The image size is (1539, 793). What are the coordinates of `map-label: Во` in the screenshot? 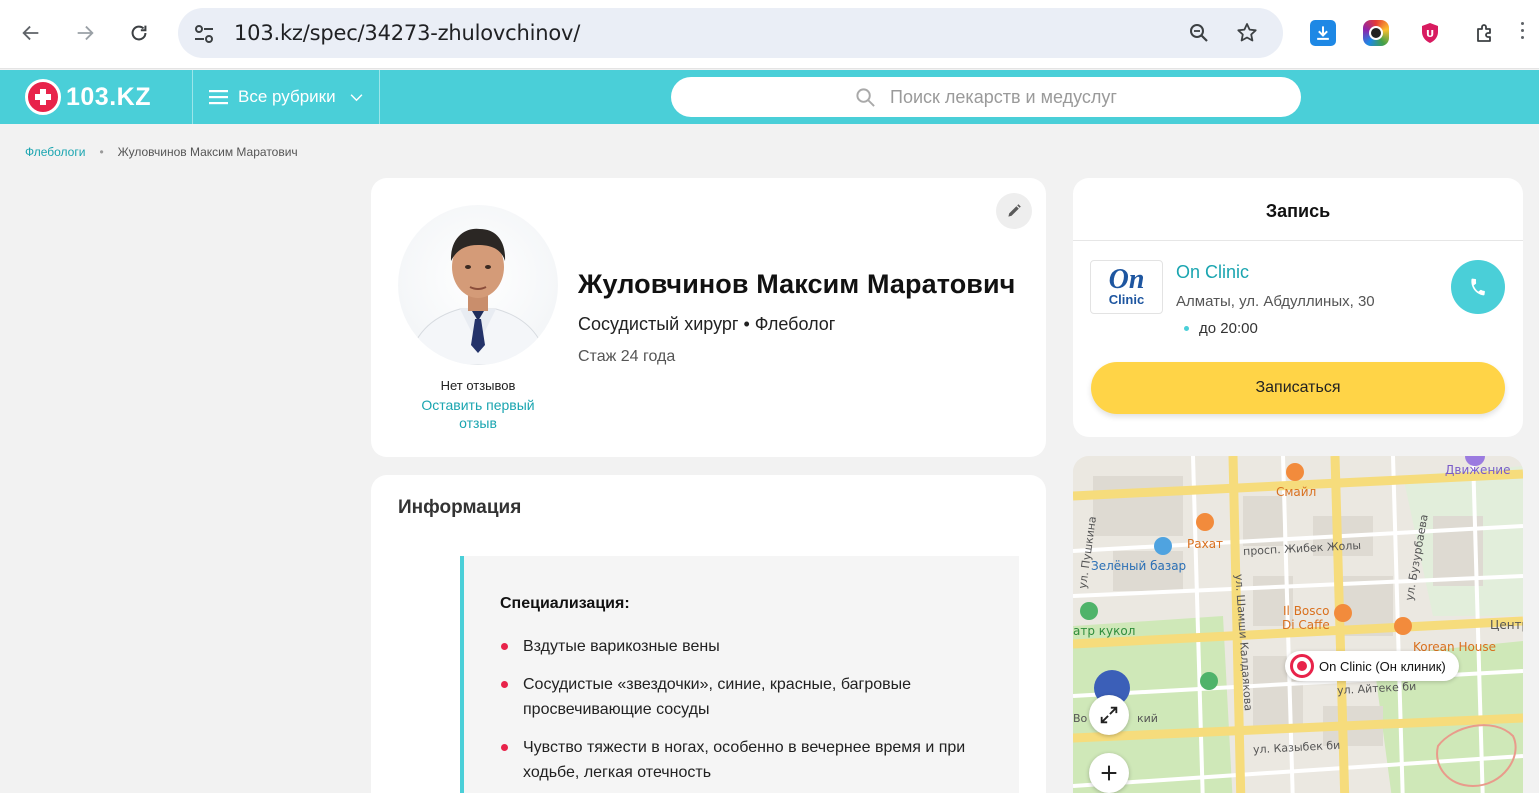 It's located at (1080, 718).